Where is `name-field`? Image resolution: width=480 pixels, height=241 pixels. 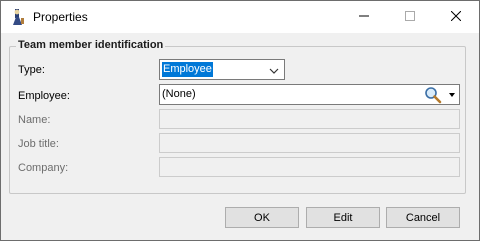 name-field is located at coordinates (309, 119).